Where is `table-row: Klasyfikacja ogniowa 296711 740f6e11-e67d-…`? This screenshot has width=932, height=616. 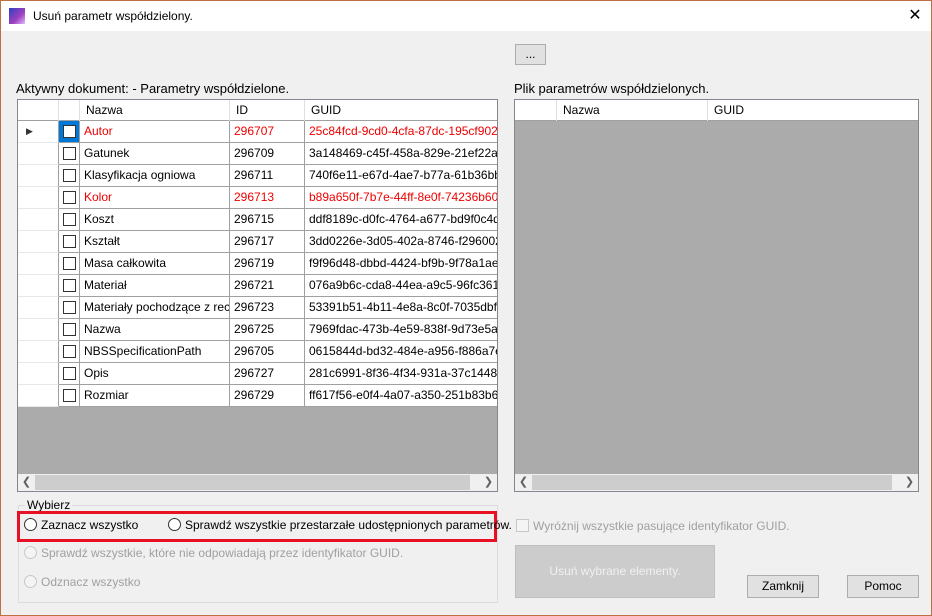
table-row: Klasyfikacja ogniowa 296711 740f6e11-e67d-… is located at coordinates (257, 176).